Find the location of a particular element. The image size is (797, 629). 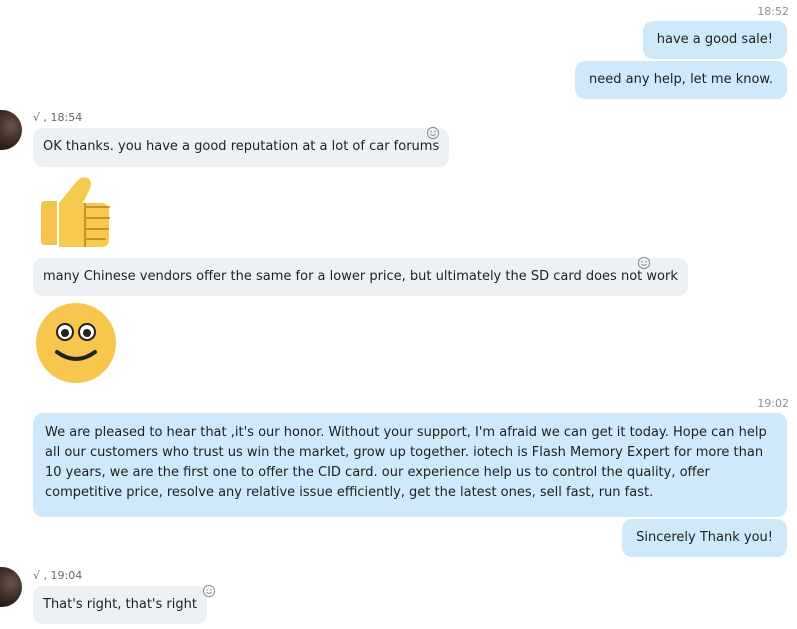

outgoing-message: need any help, let me know. is located at coordinates (681, 80).